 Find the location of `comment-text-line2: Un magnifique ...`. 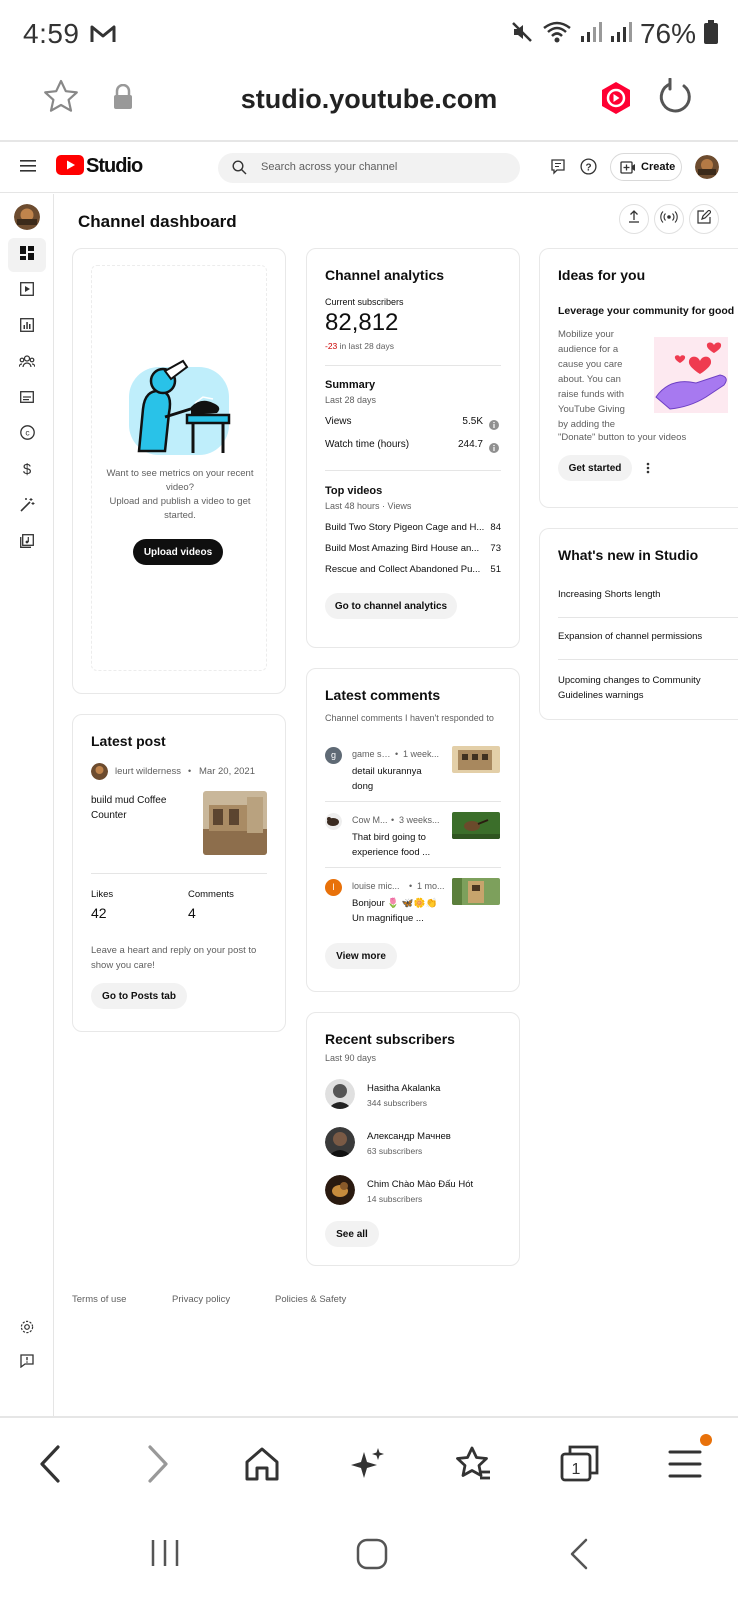

comment-text-line2: Un magnifique ... is located at coordinates (388, 918).